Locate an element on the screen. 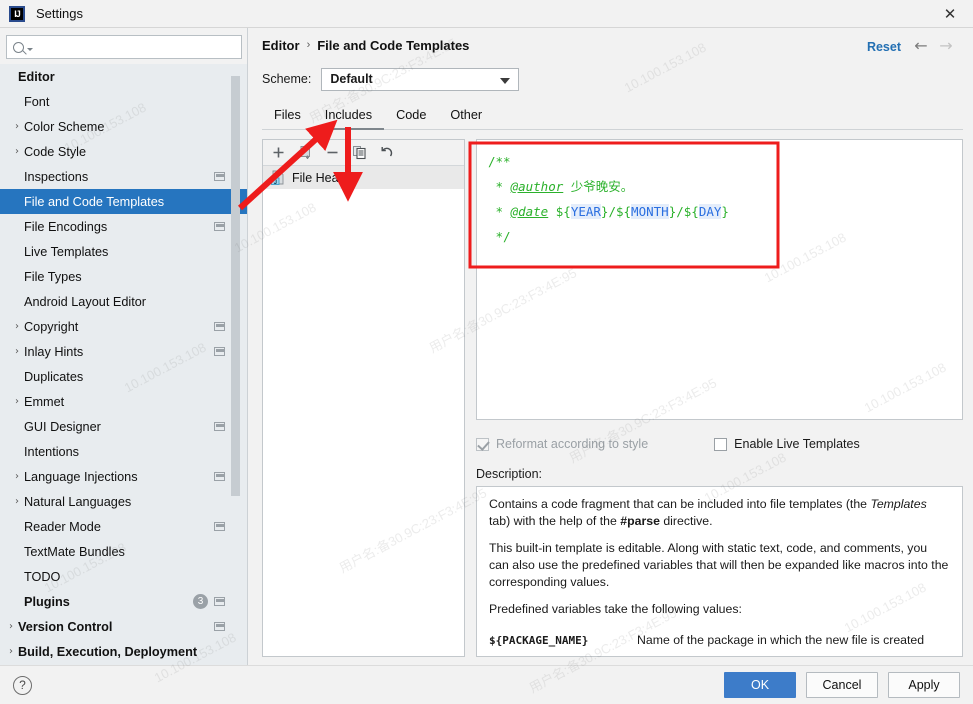  sidebar-item-color-scheme: › Color Scheme is located at coordinates (124, 126).